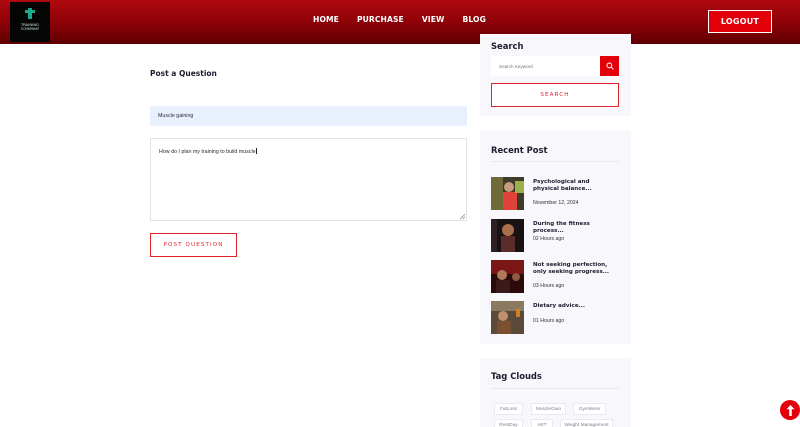 Image resolution: width=800 pixels, height=427 pixels. I want to click on search-input, so click(546, 66).